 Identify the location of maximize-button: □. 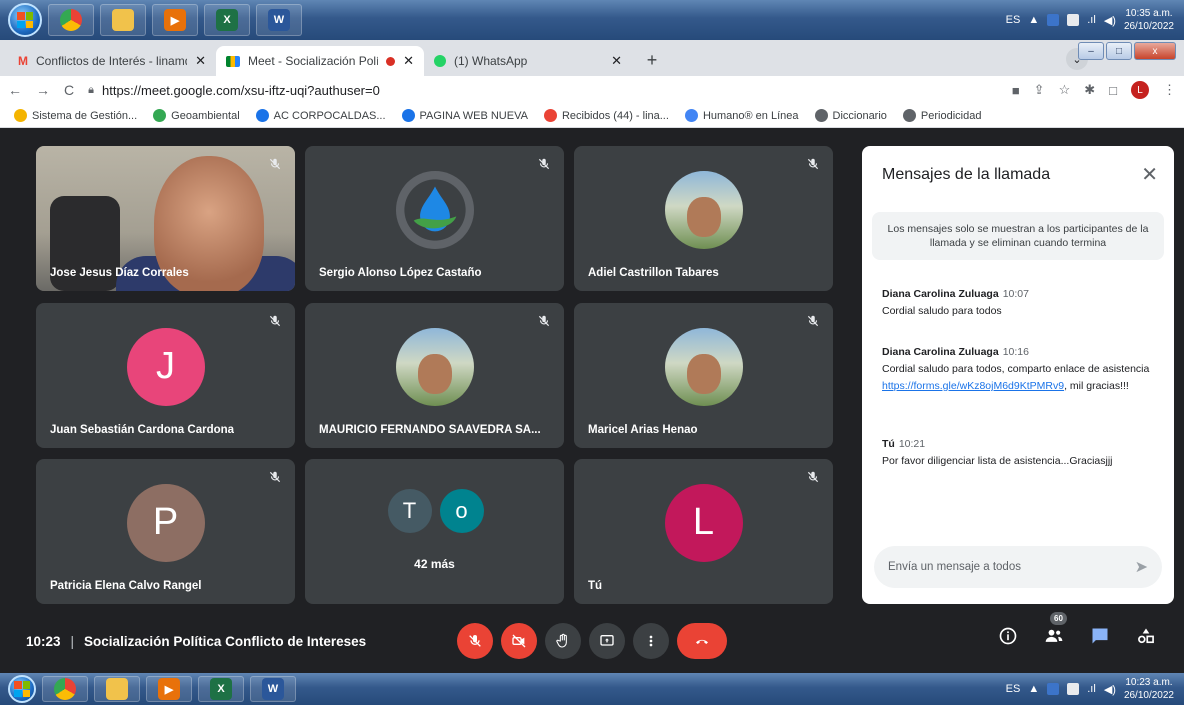
(1119, 51).